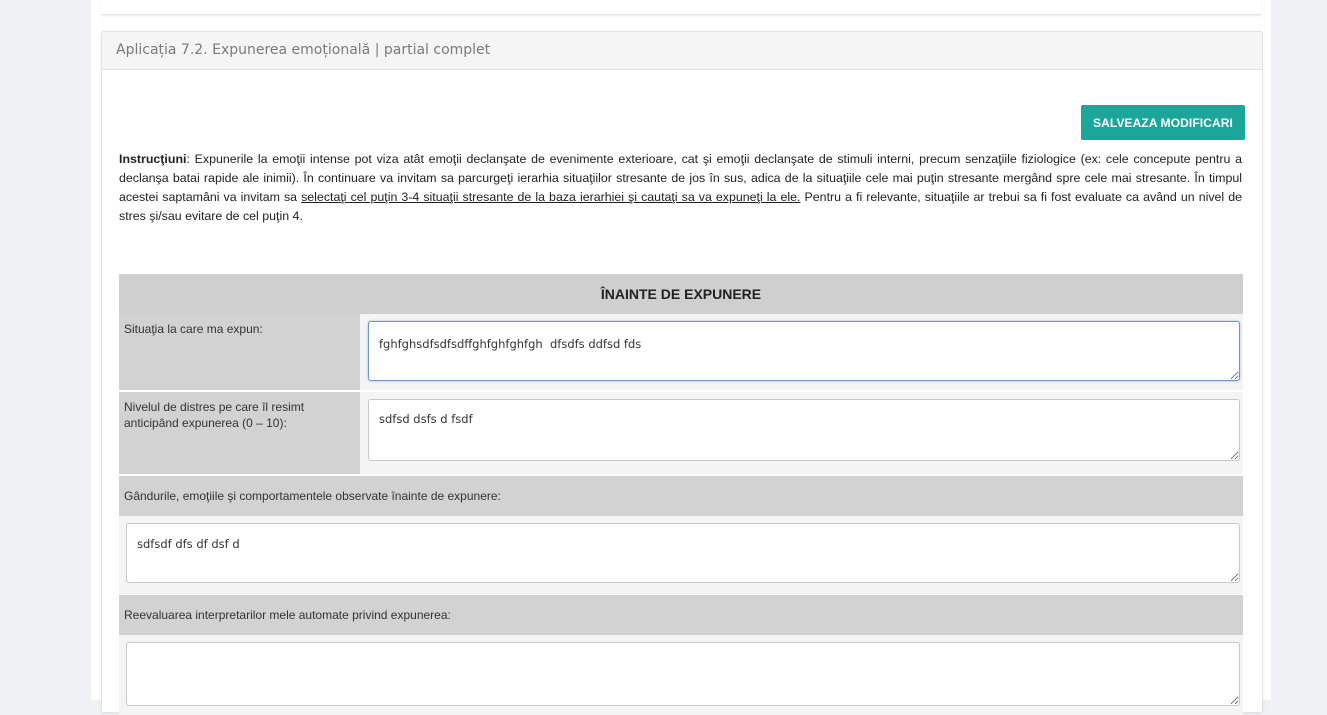 This screenshot has height=715, width=1327. What do you see at coordinates (153, 159) in the screenshot?
I see `instructions-bold-prefix: Instrucţiuni` at bounding box center [153, 159].